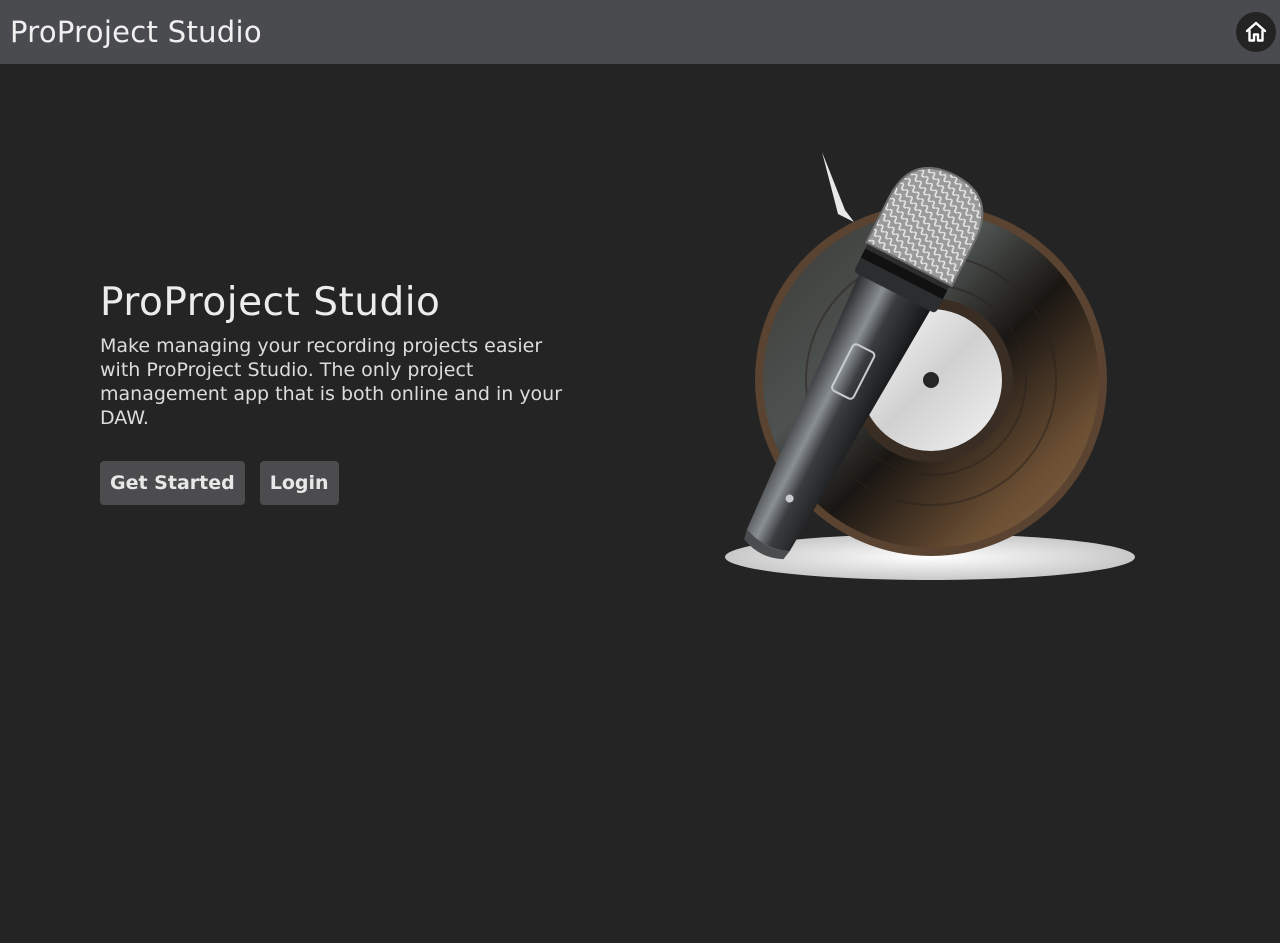 This screenshot has width=1280, height=943. Describe the element at coordinates (172, 483) in the screenshot. I see `get-started-button: Get Started` at that location.